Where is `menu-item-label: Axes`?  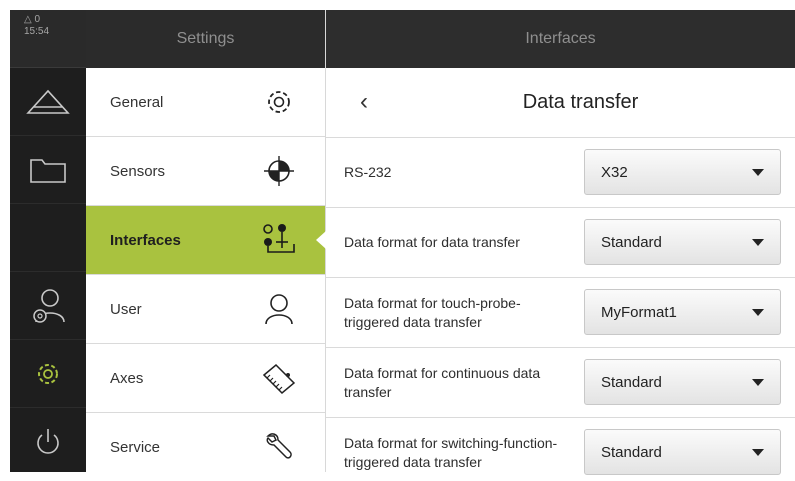
menu-item-label: Axes is located at coordinates (127, 378).